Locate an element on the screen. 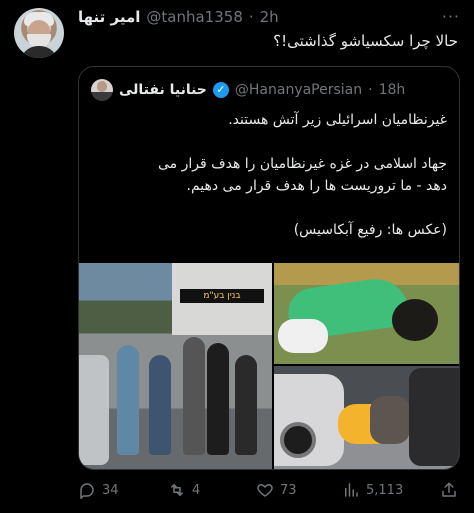  reply-icon is located at coordinates (87, 491).